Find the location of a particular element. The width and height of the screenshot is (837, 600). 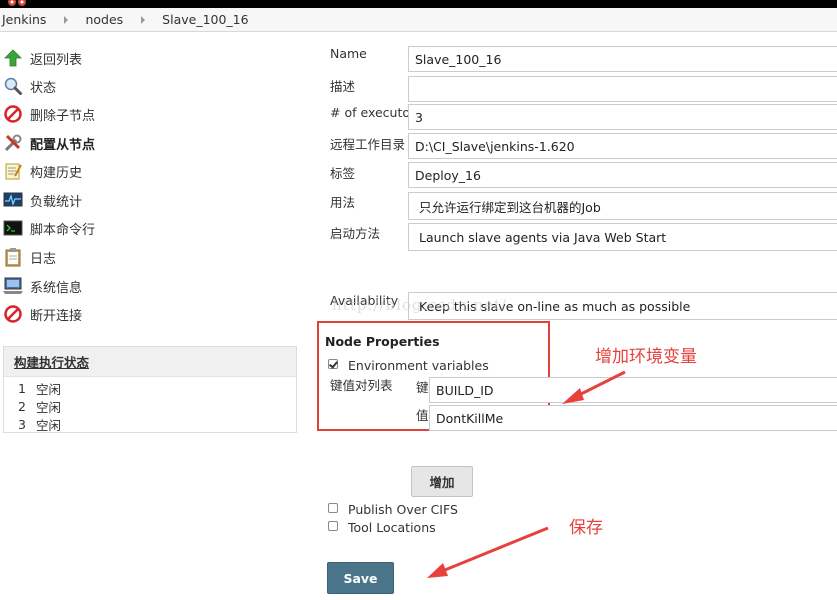

executor-row: 1 空闲 is located at coordinates (40, 388).